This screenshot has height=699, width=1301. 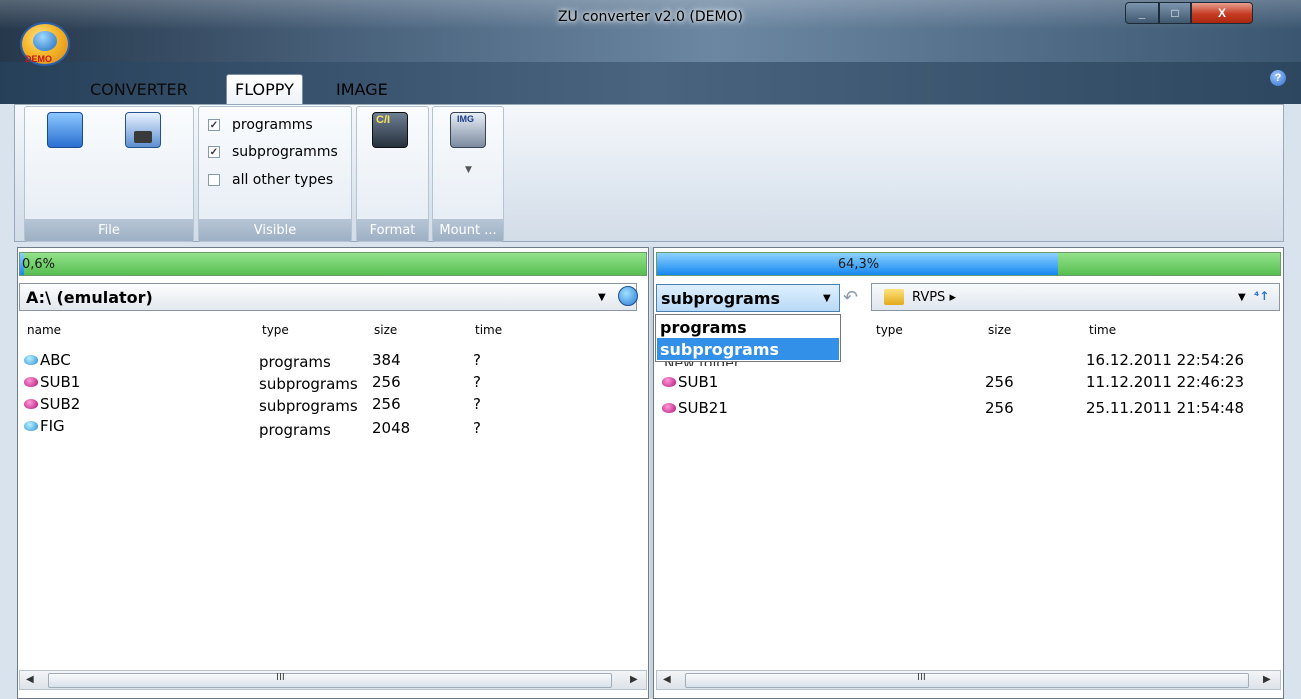 What do you see at coordinates (894, 297) in the screenshot?
I see `folder-icon` at bounding box center [894, 297].